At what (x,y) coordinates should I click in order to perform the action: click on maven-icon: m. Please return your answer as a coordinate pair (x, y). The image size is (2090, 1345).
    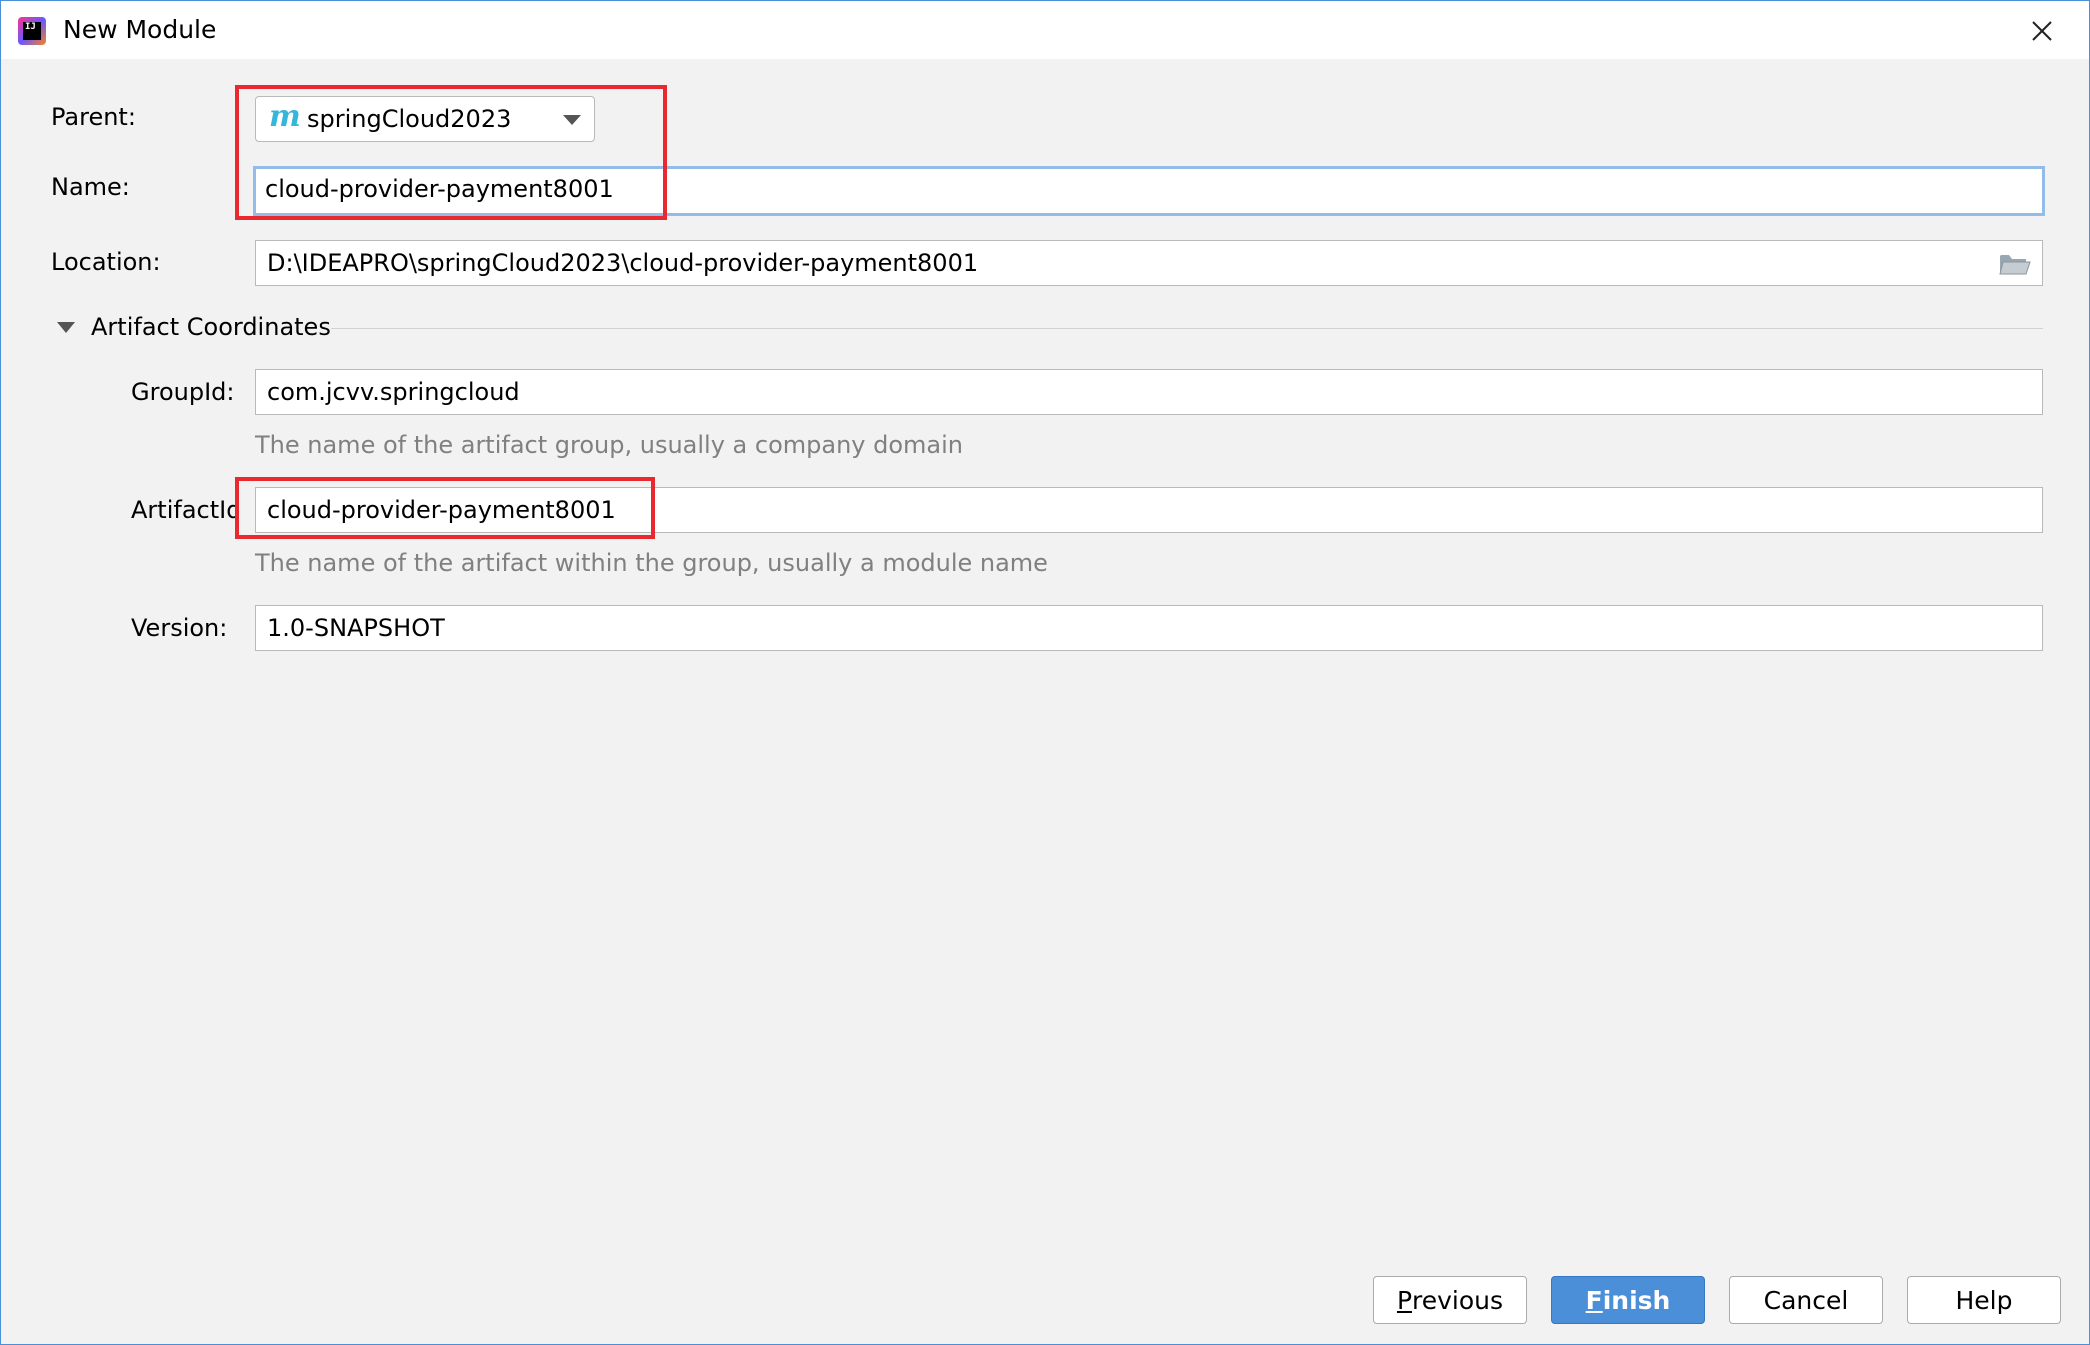
    Looking at the image, I should click on (285, 116).